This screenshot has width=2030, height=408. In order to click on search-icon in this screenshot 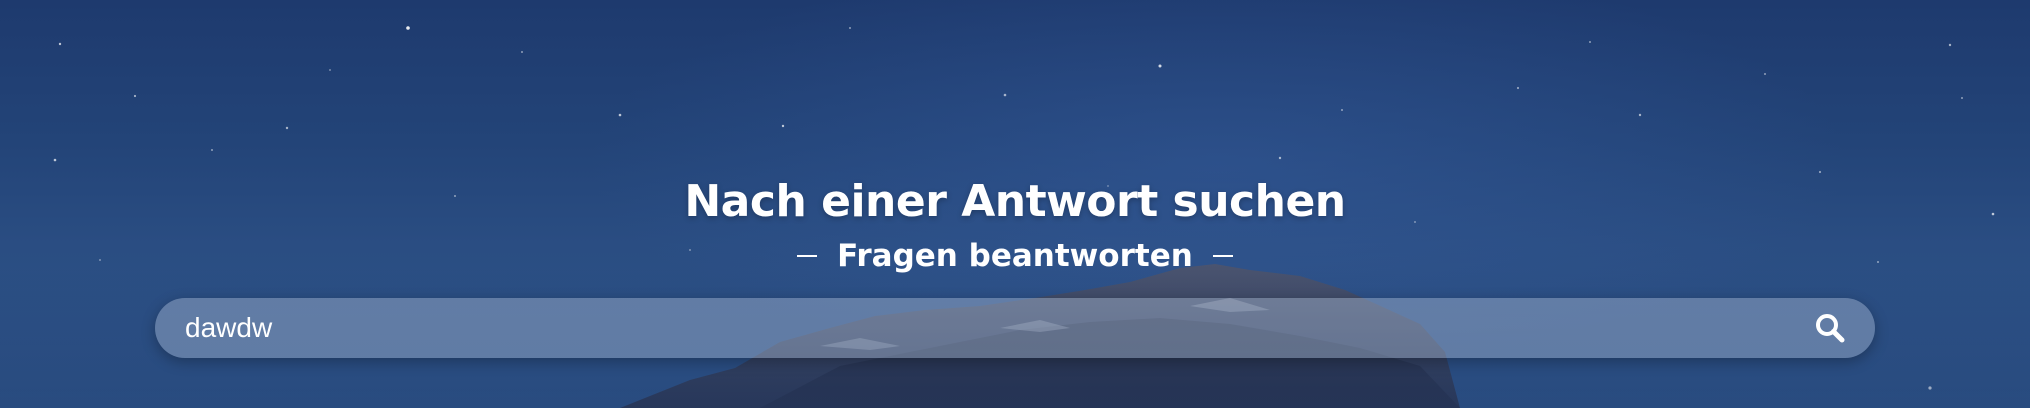, I will do `click(1830, 328)`.